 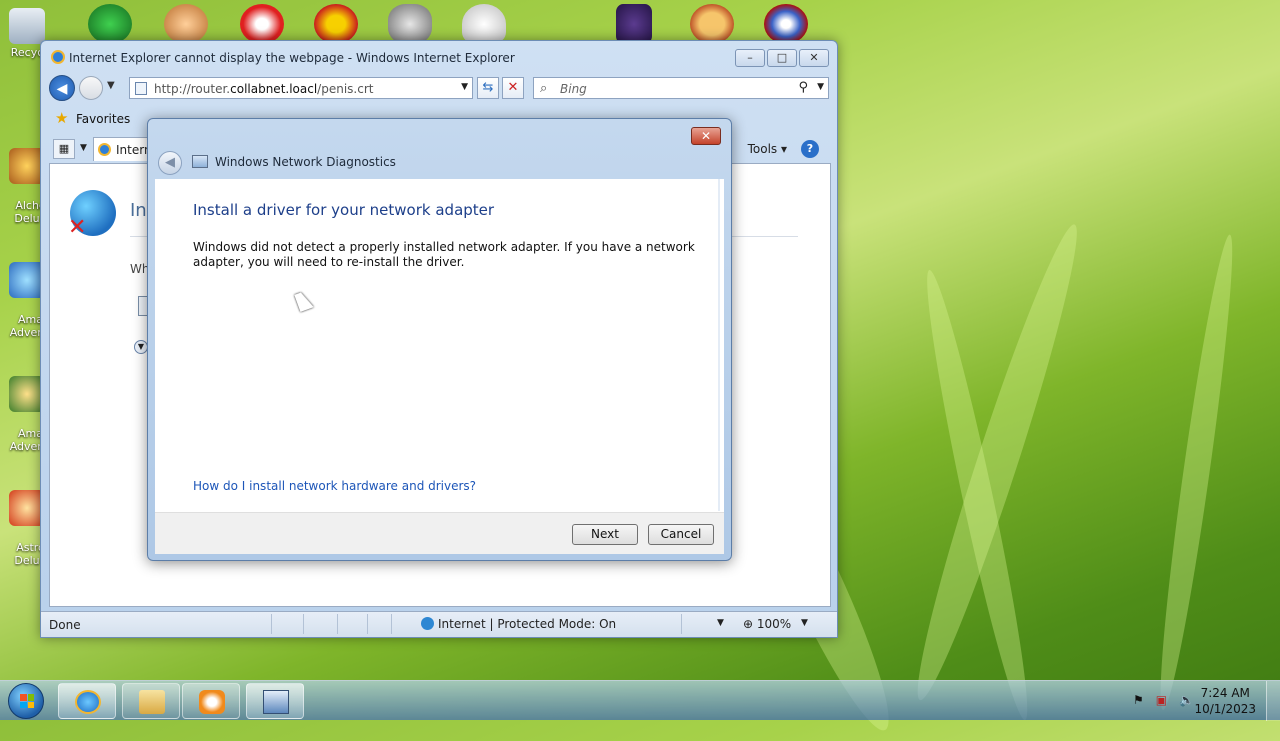 I want to click on help-icon: ?, so click(x=810, y=149).